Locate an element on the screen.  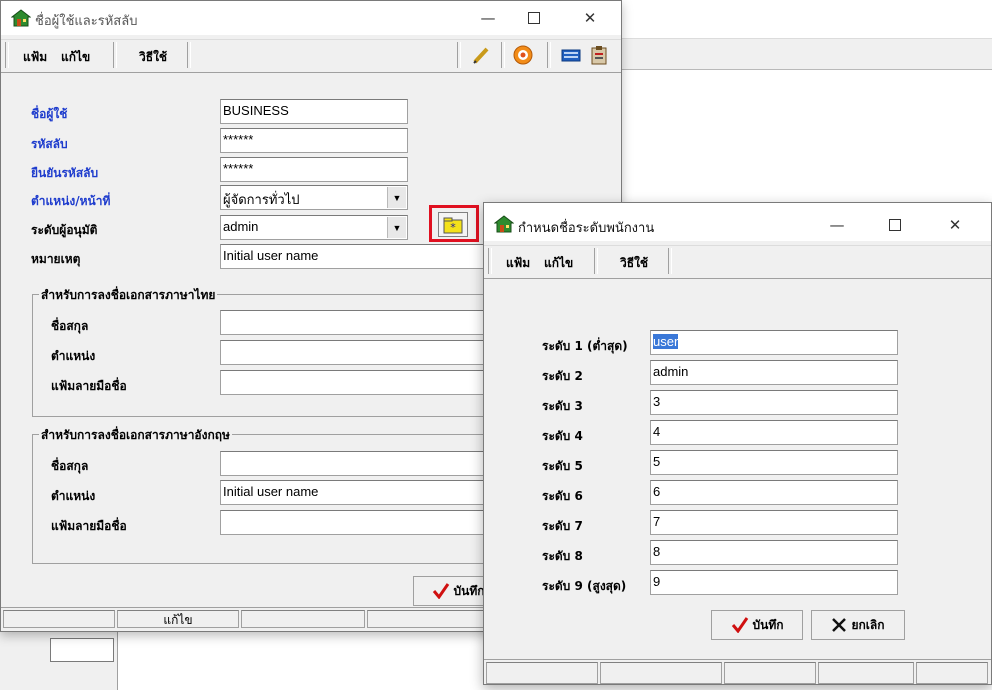
confirm-password-field: ****** is located at coordinates (314, 169).